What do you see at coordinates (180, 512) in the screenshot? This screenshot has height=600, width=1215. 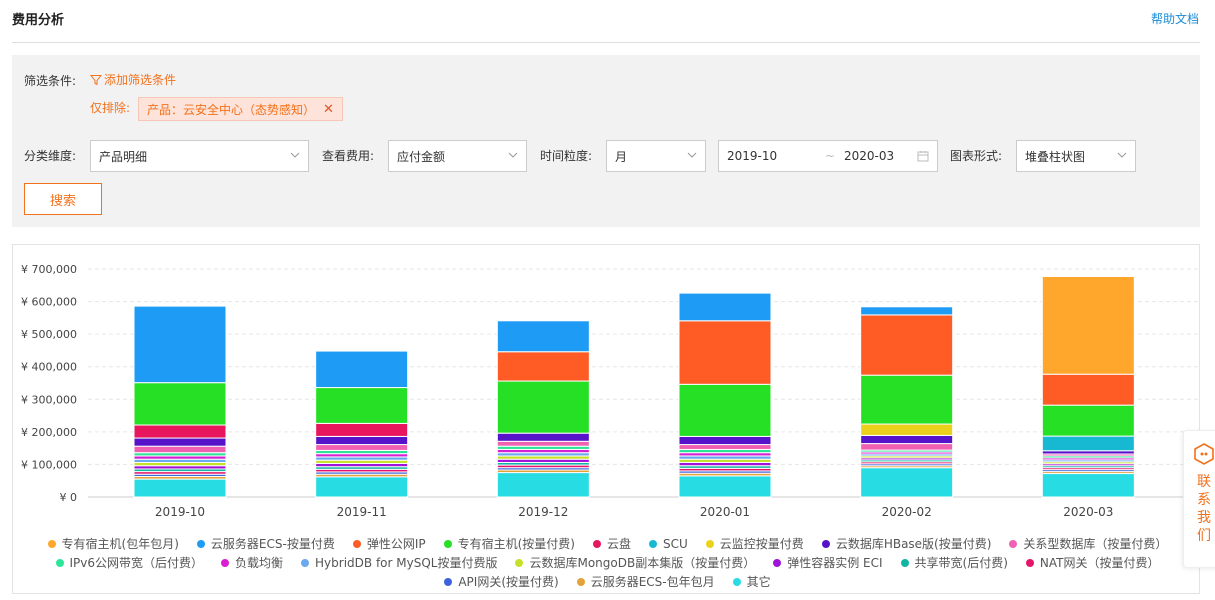 I see `x-tick-label: 2019-10` at bounding box center [180, 512].